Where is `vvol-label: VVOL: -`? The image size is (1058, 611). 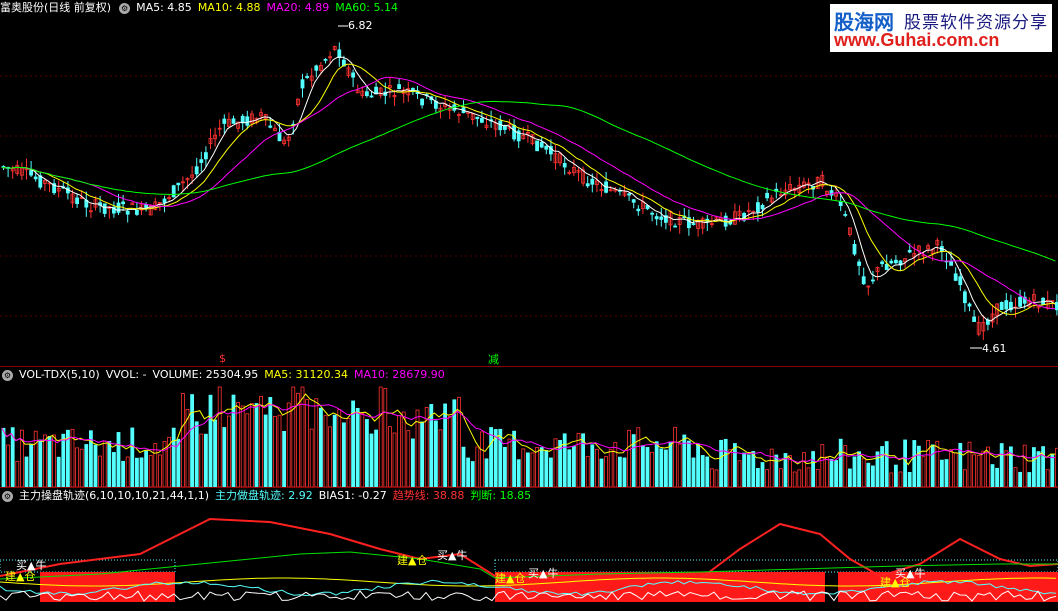 vvol-label: VVOL: - is located at coordinates (126, 374).